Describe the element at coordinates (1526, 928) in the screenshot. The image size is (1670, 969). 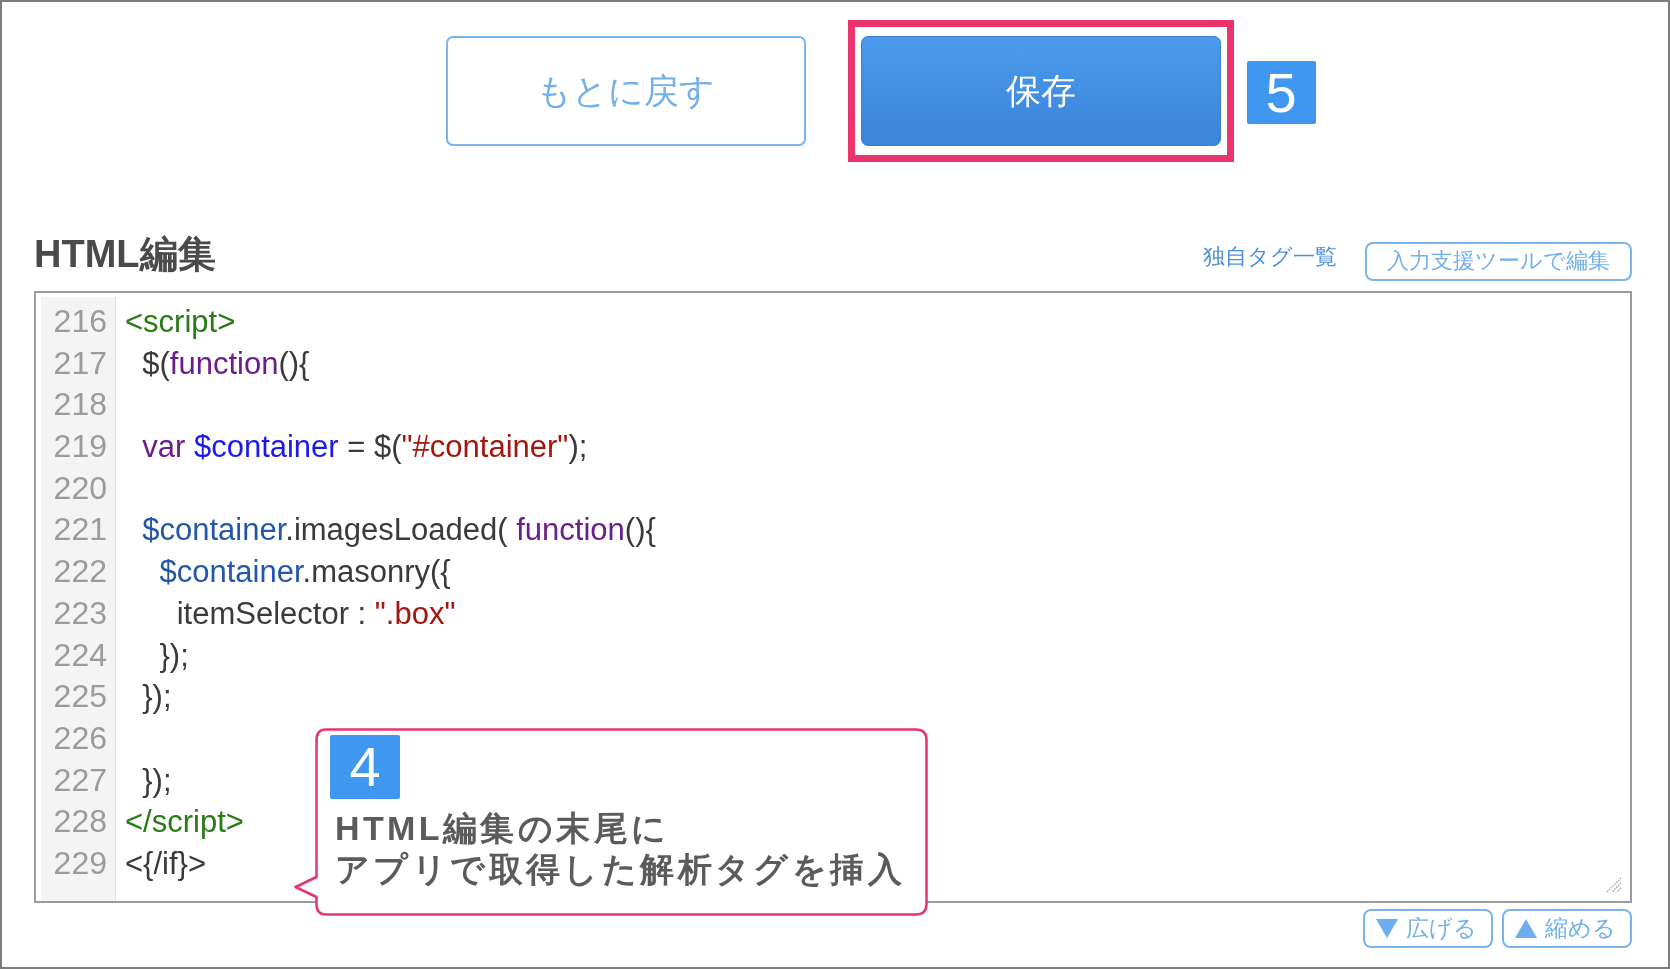
I see `triangle-up-icon` at that location.